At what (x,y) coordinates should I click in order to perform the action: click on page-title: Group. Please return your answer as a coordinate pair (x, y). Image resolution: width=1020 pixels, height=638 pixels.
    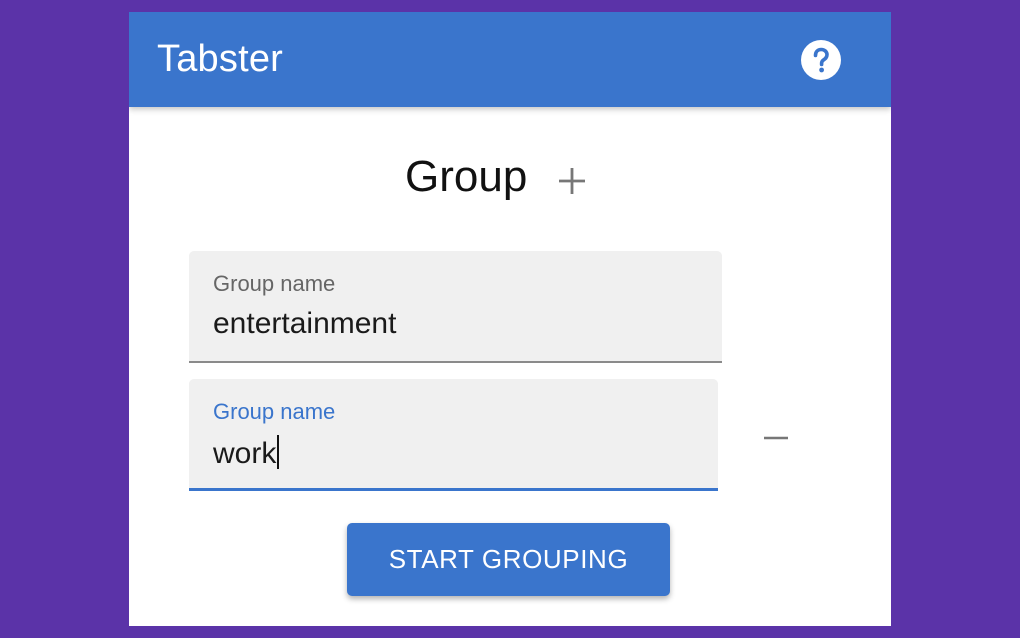
    Looking at the image, I should click on (466, 176).